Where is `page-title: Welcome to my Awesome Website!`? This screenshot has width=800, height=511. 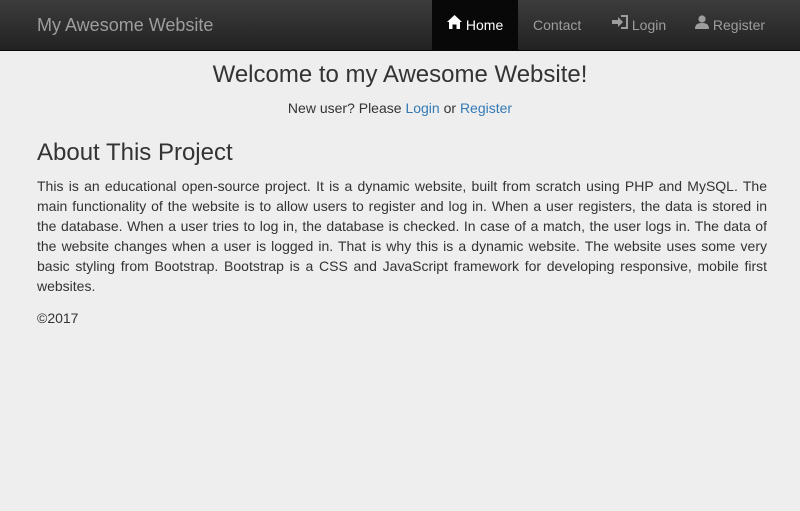 page-title: Welcome to my Awesome Website! is located at coordinates (400, 74).